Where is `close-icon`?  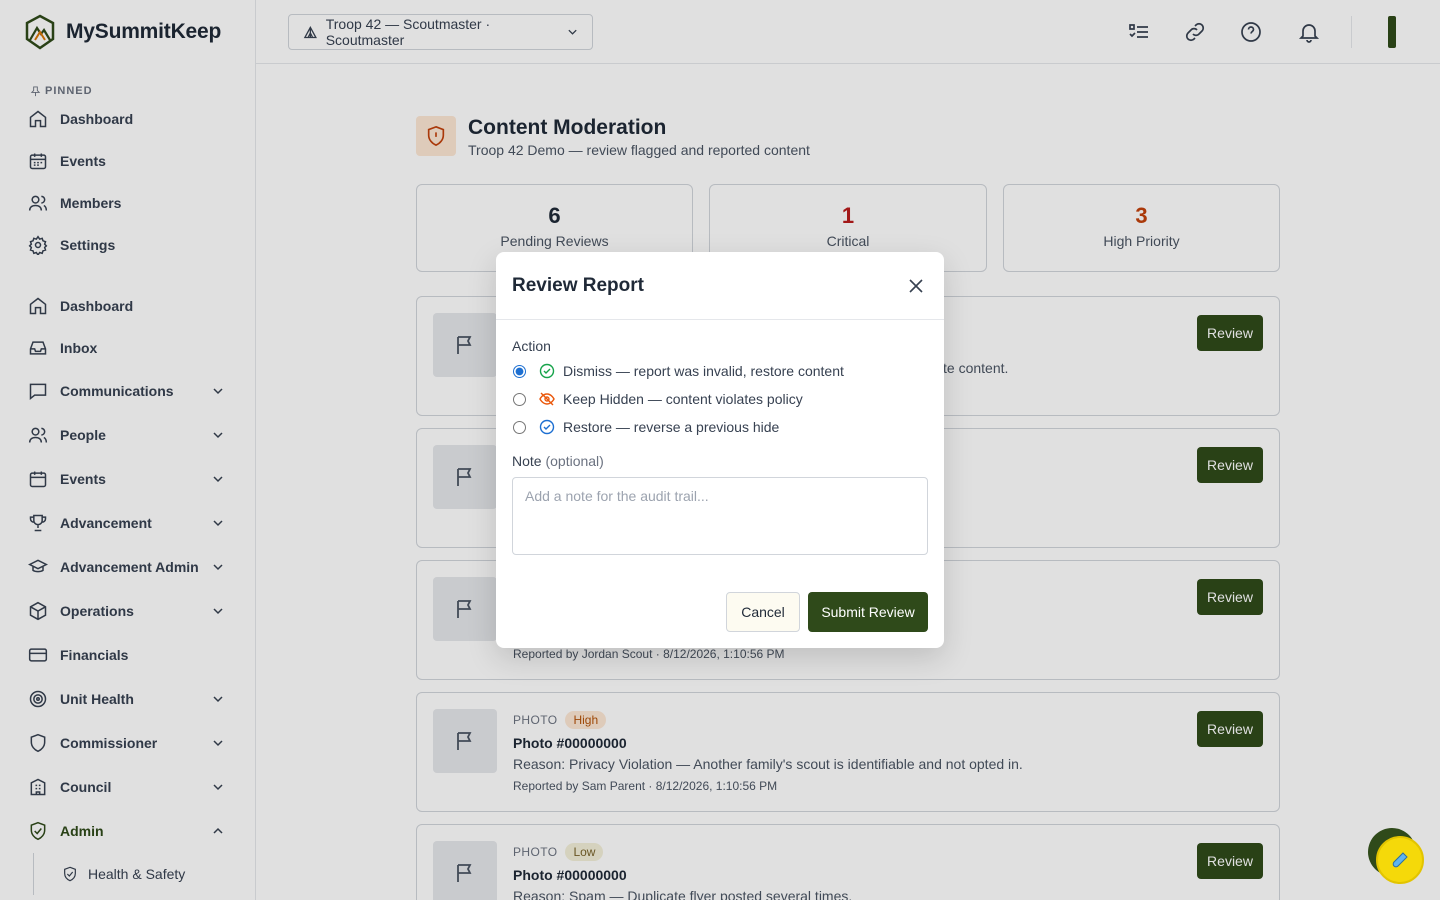 close-icon is located at coordinates (916, 286).